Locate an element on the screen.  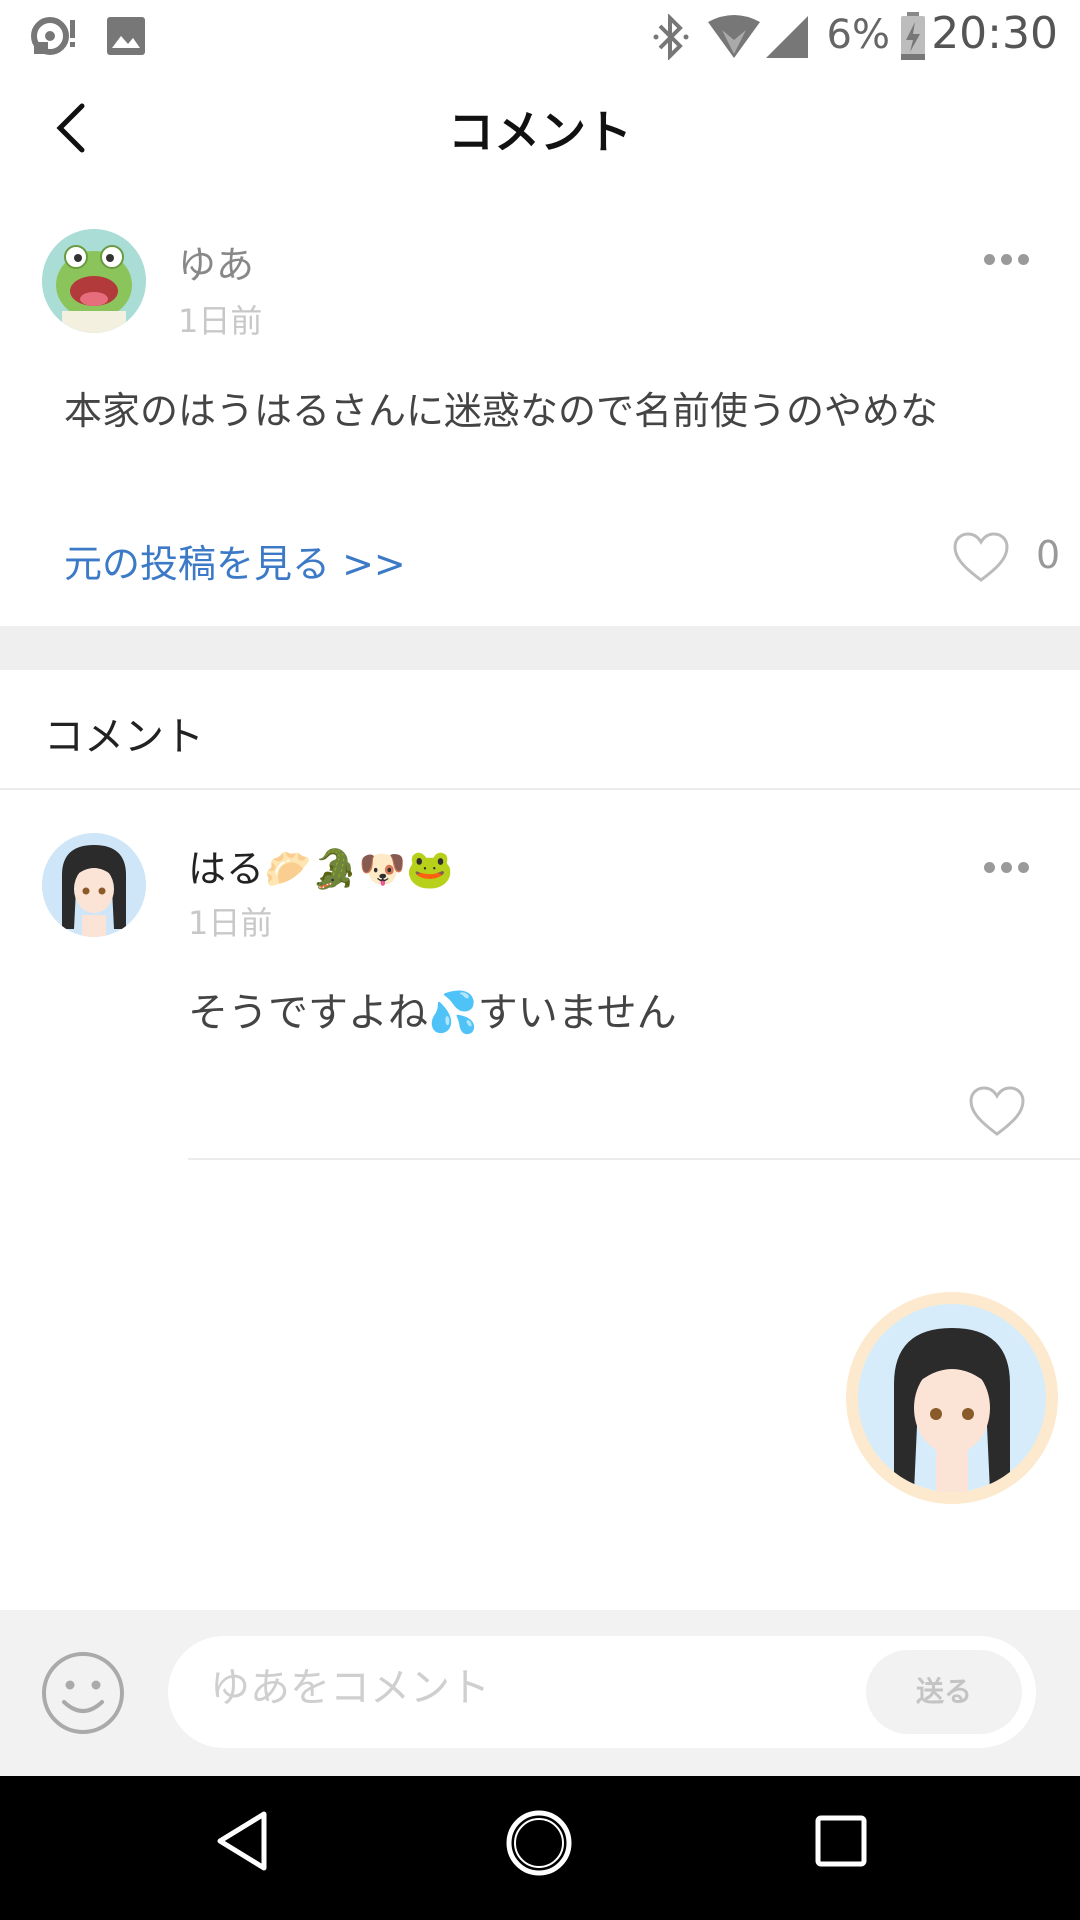
system-nav-bar is located at coordinates (540, 1848).